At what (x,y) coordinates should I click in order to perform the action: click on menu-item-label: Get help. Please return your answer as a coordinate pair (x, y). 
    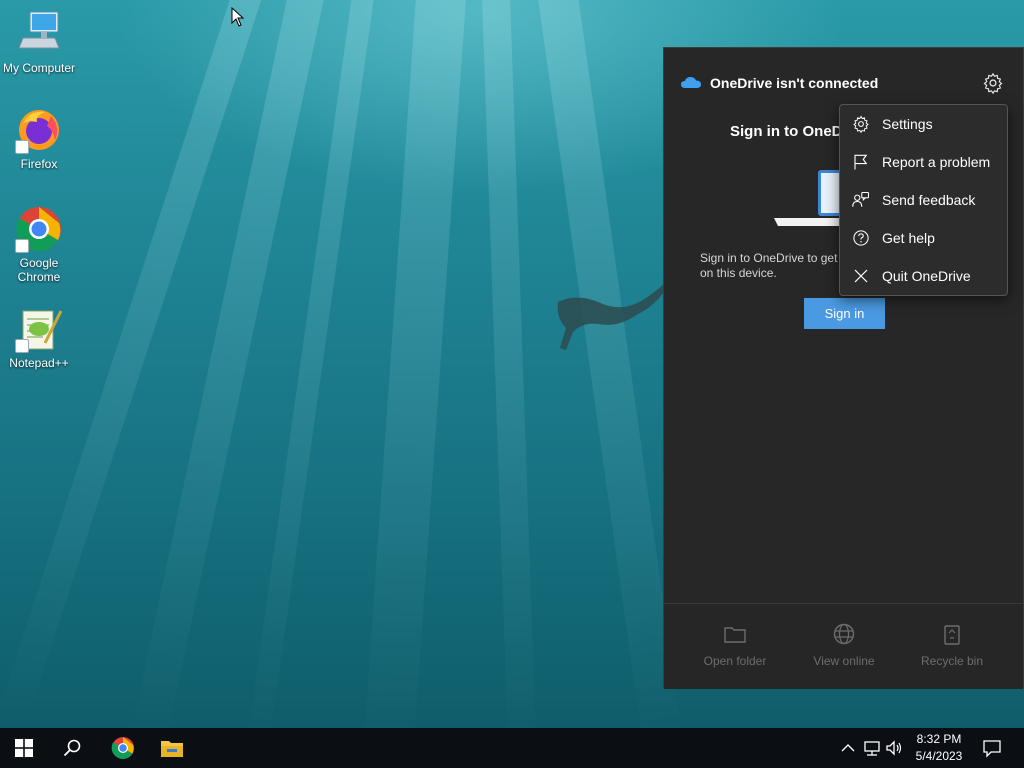
    Looking at the image, I should click on (908, 238).